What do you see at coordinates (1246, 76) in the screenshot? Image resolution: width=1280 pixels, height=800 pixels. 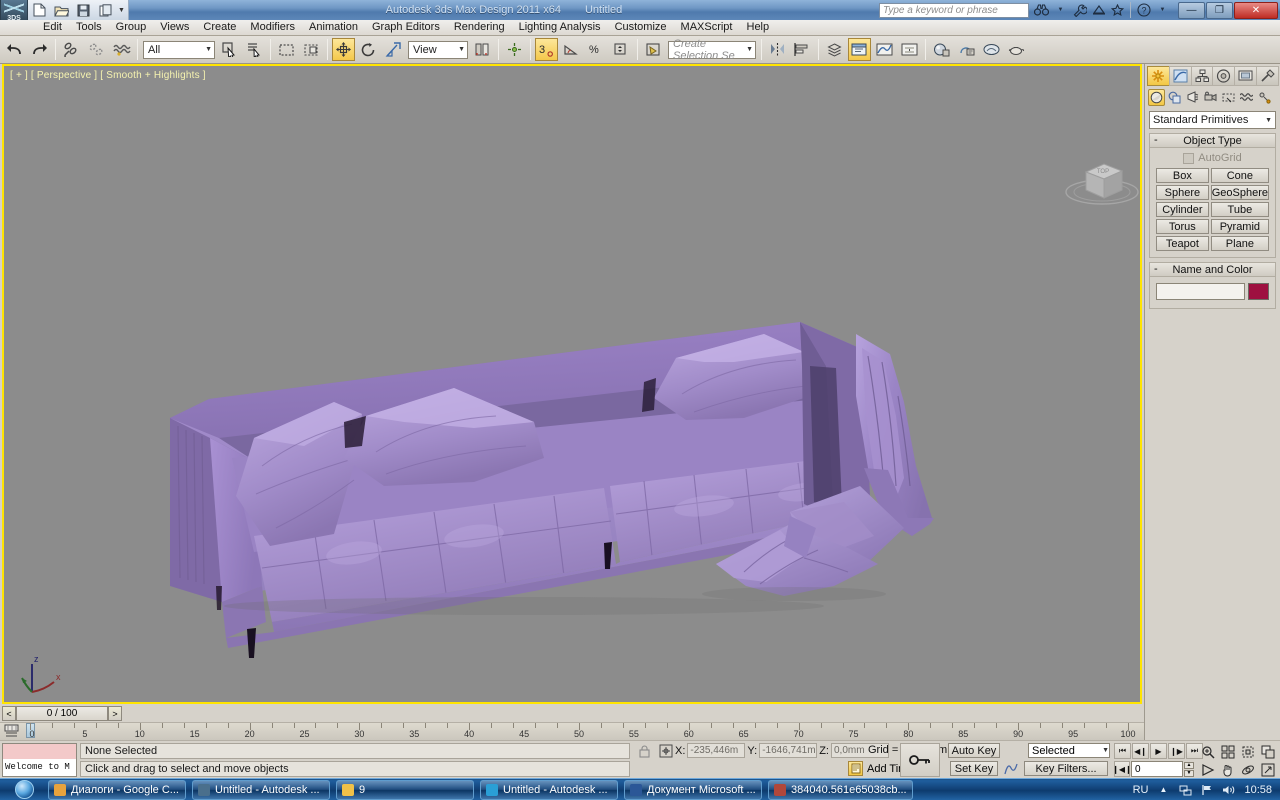 I see `display-tab` at bounding box center [1246, 76].